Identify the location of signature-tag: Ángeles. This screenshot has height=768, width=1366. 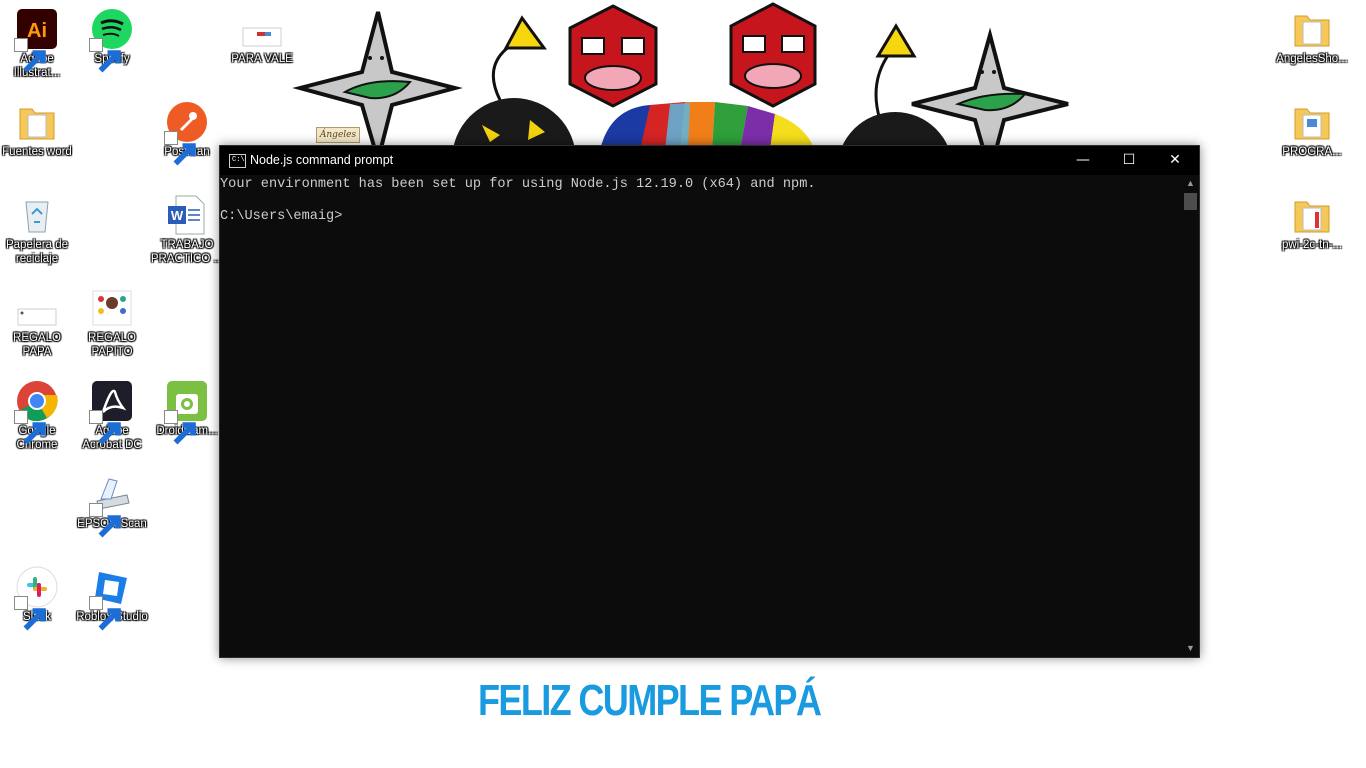
(338, 135).